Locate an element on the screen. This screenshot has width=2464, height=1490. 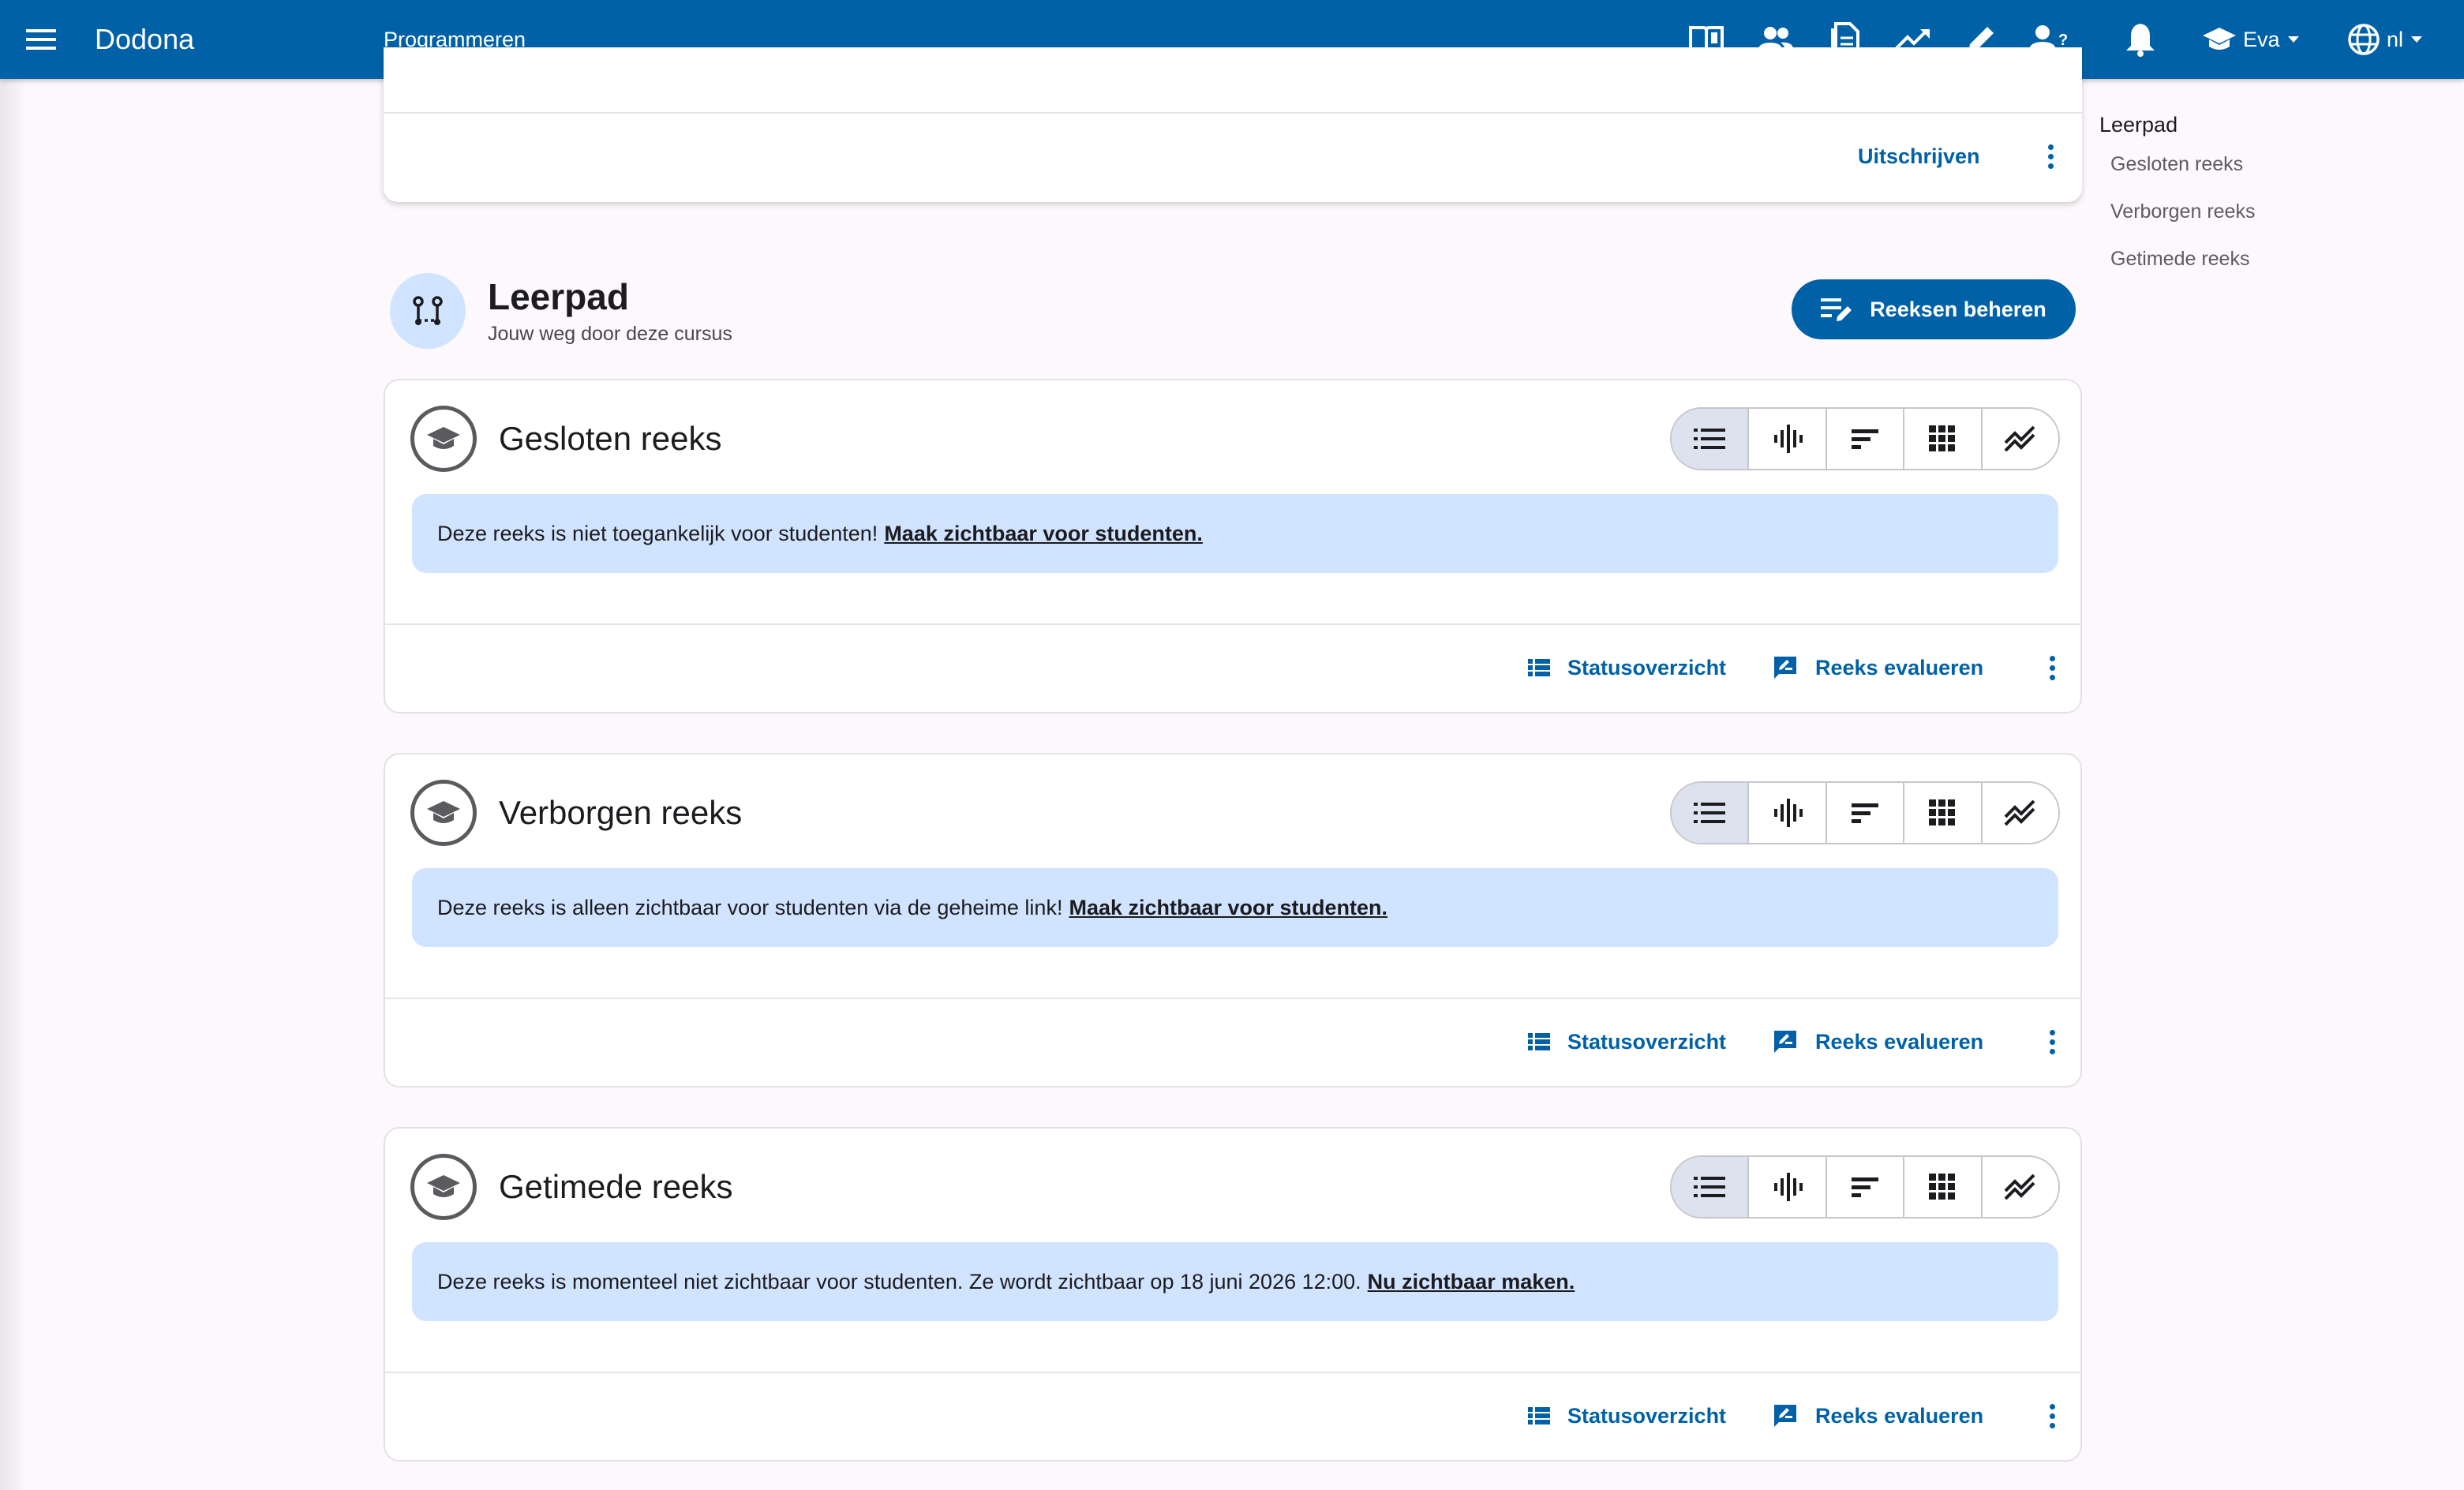
user-menu: Eva is located at coordinates (2250, 39).